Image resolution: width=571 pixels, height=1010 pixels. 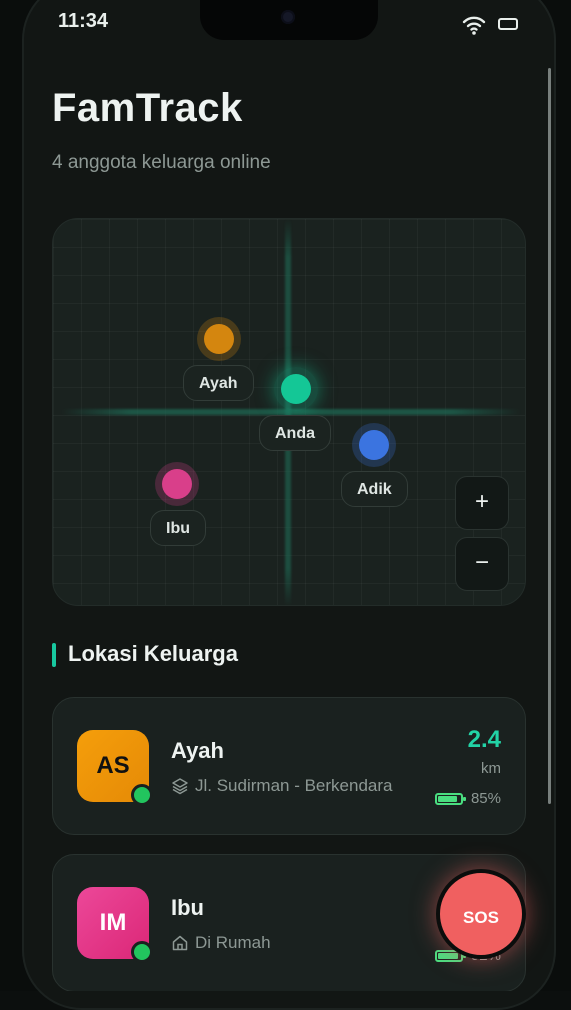 What do you see at coordinates (294, 785) in the screenshot?
I see `member-location-text: Jl. Sudirman - Berkendara` at bounding box center [294, 785].